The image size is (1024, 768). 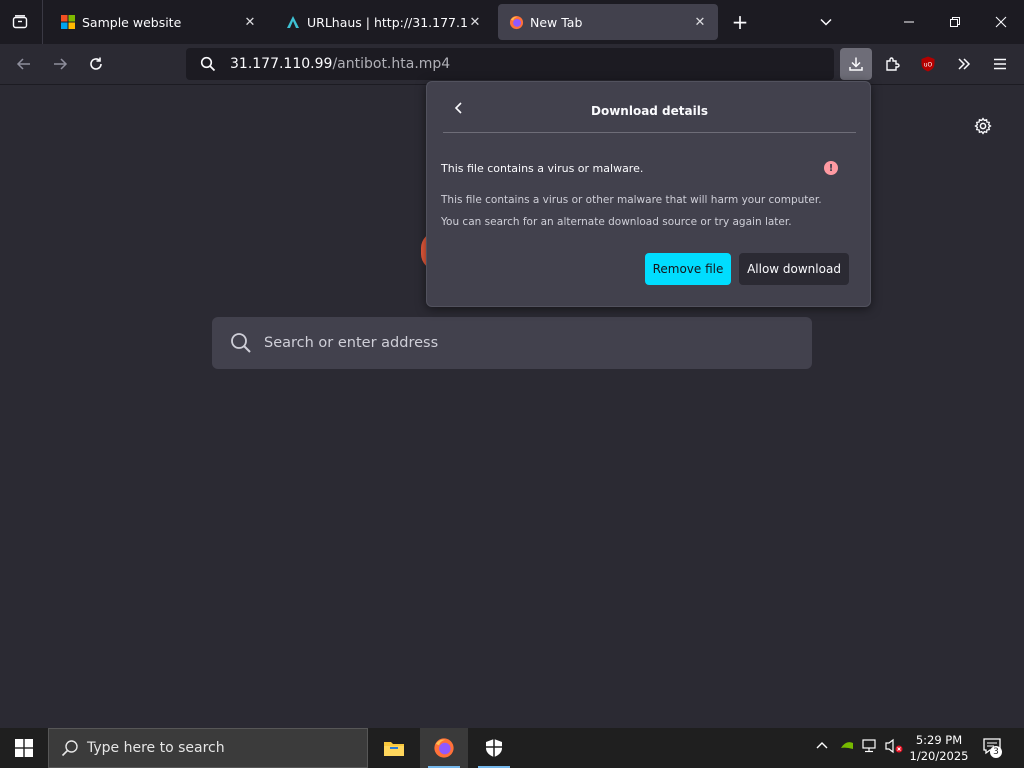 I want to click on folder-icon, so click(x=394, y=749).